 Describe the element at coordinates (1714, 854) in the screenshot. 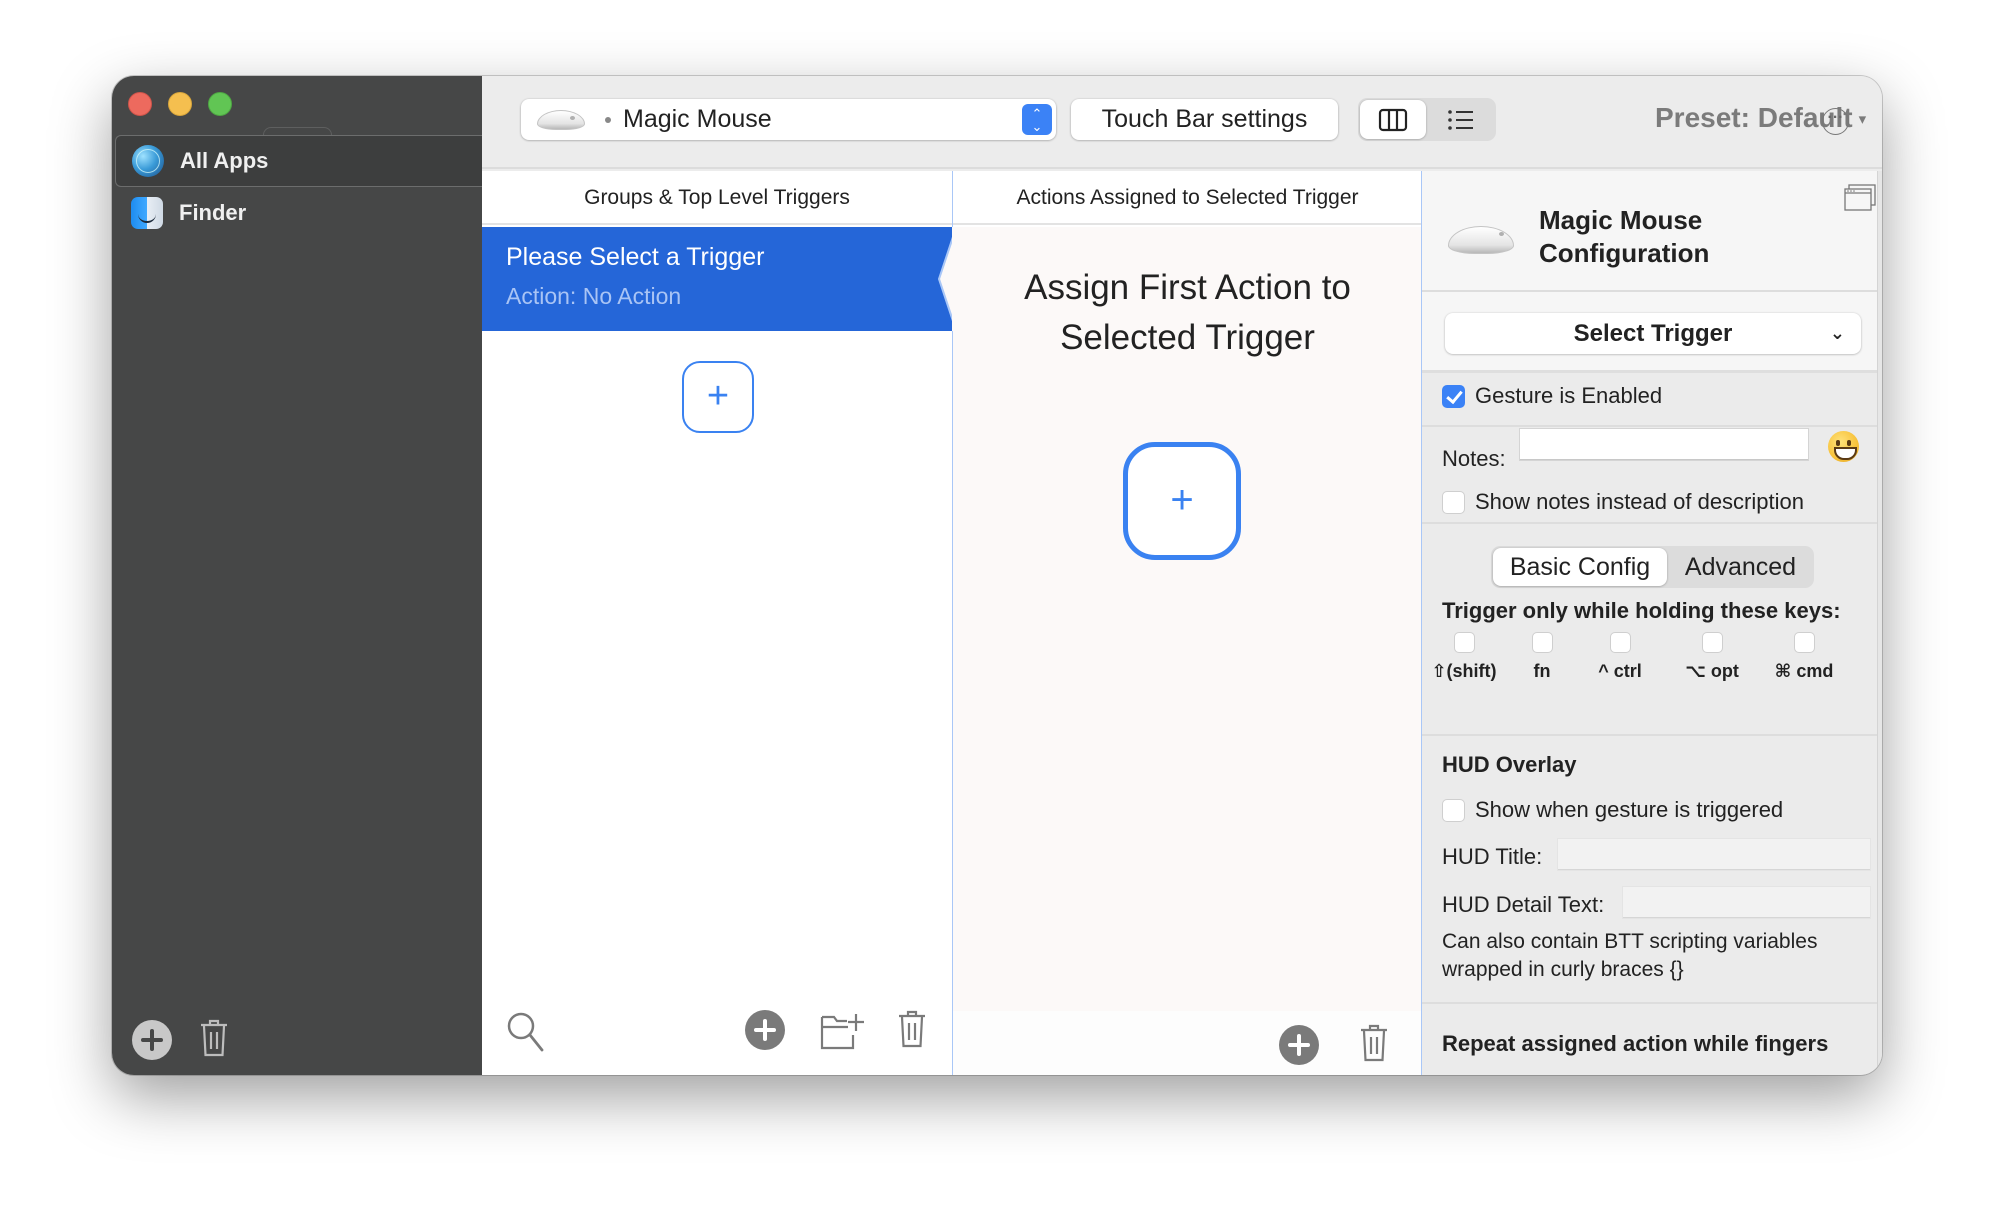

I see `hud-title-input` at that location.